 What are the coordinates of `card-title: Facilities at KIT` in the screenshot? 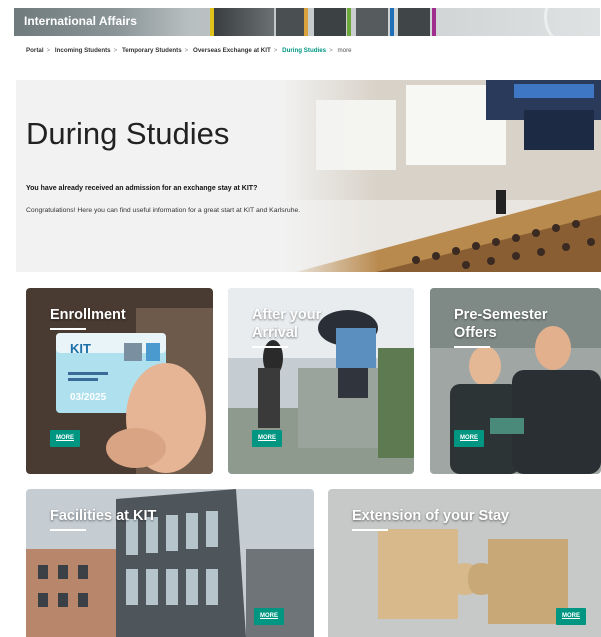 It's located at (103, 516).